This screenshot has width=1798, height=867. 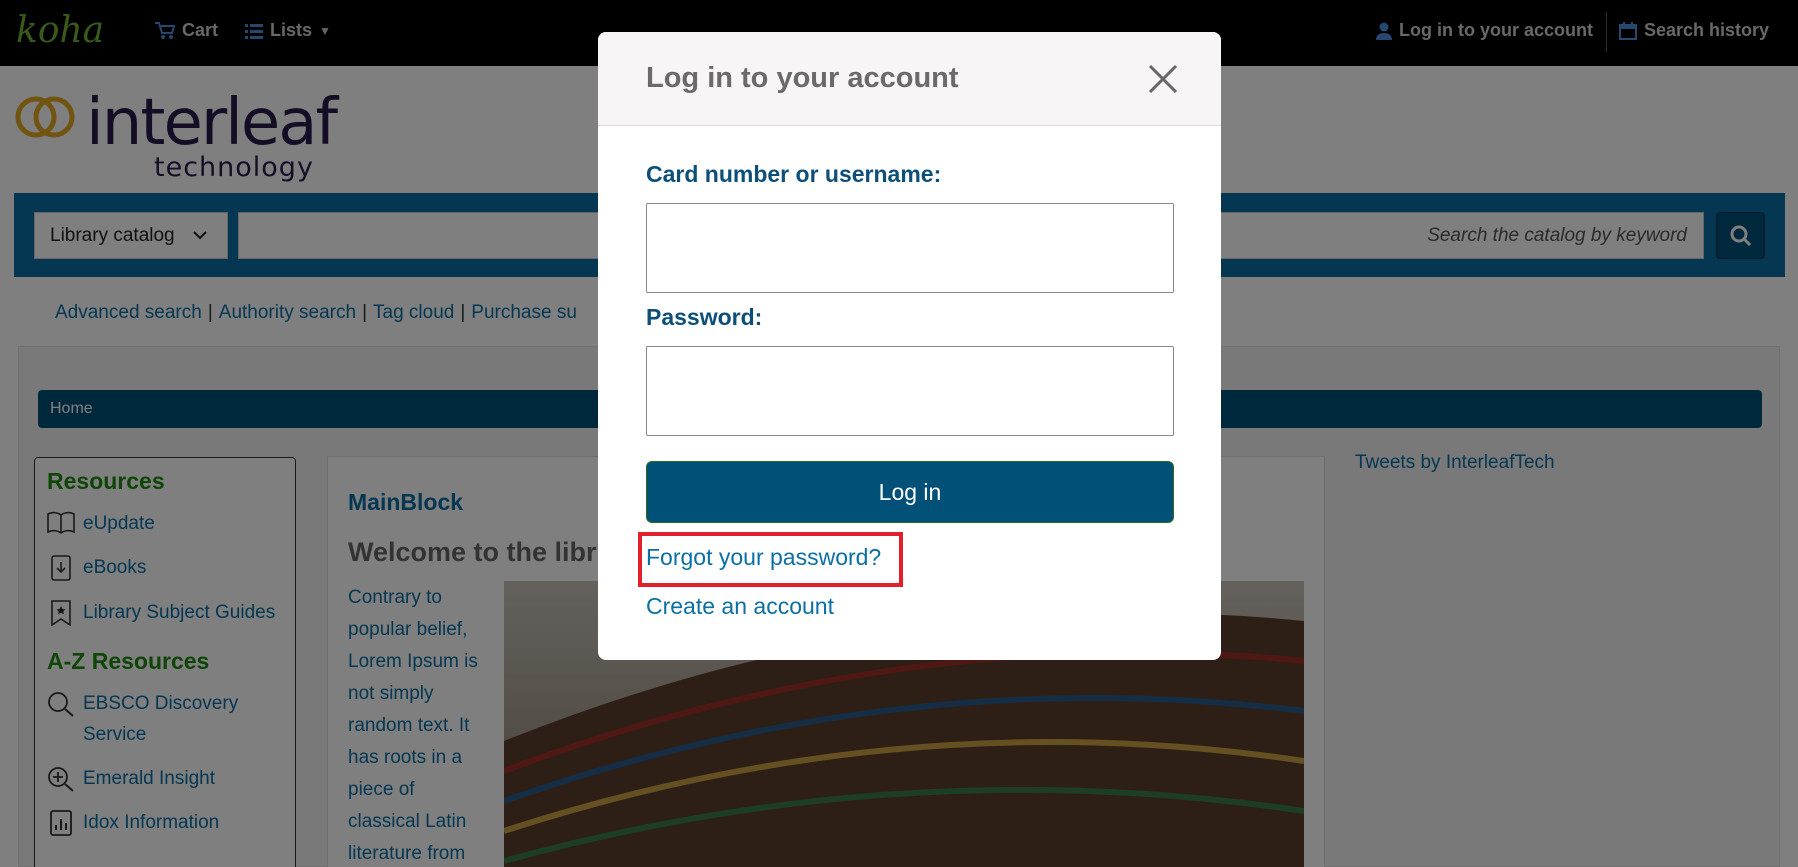 What do you see at coordinates (910, 248) in the screenshot?
I see `username-input` at bounding box center [910, 248].